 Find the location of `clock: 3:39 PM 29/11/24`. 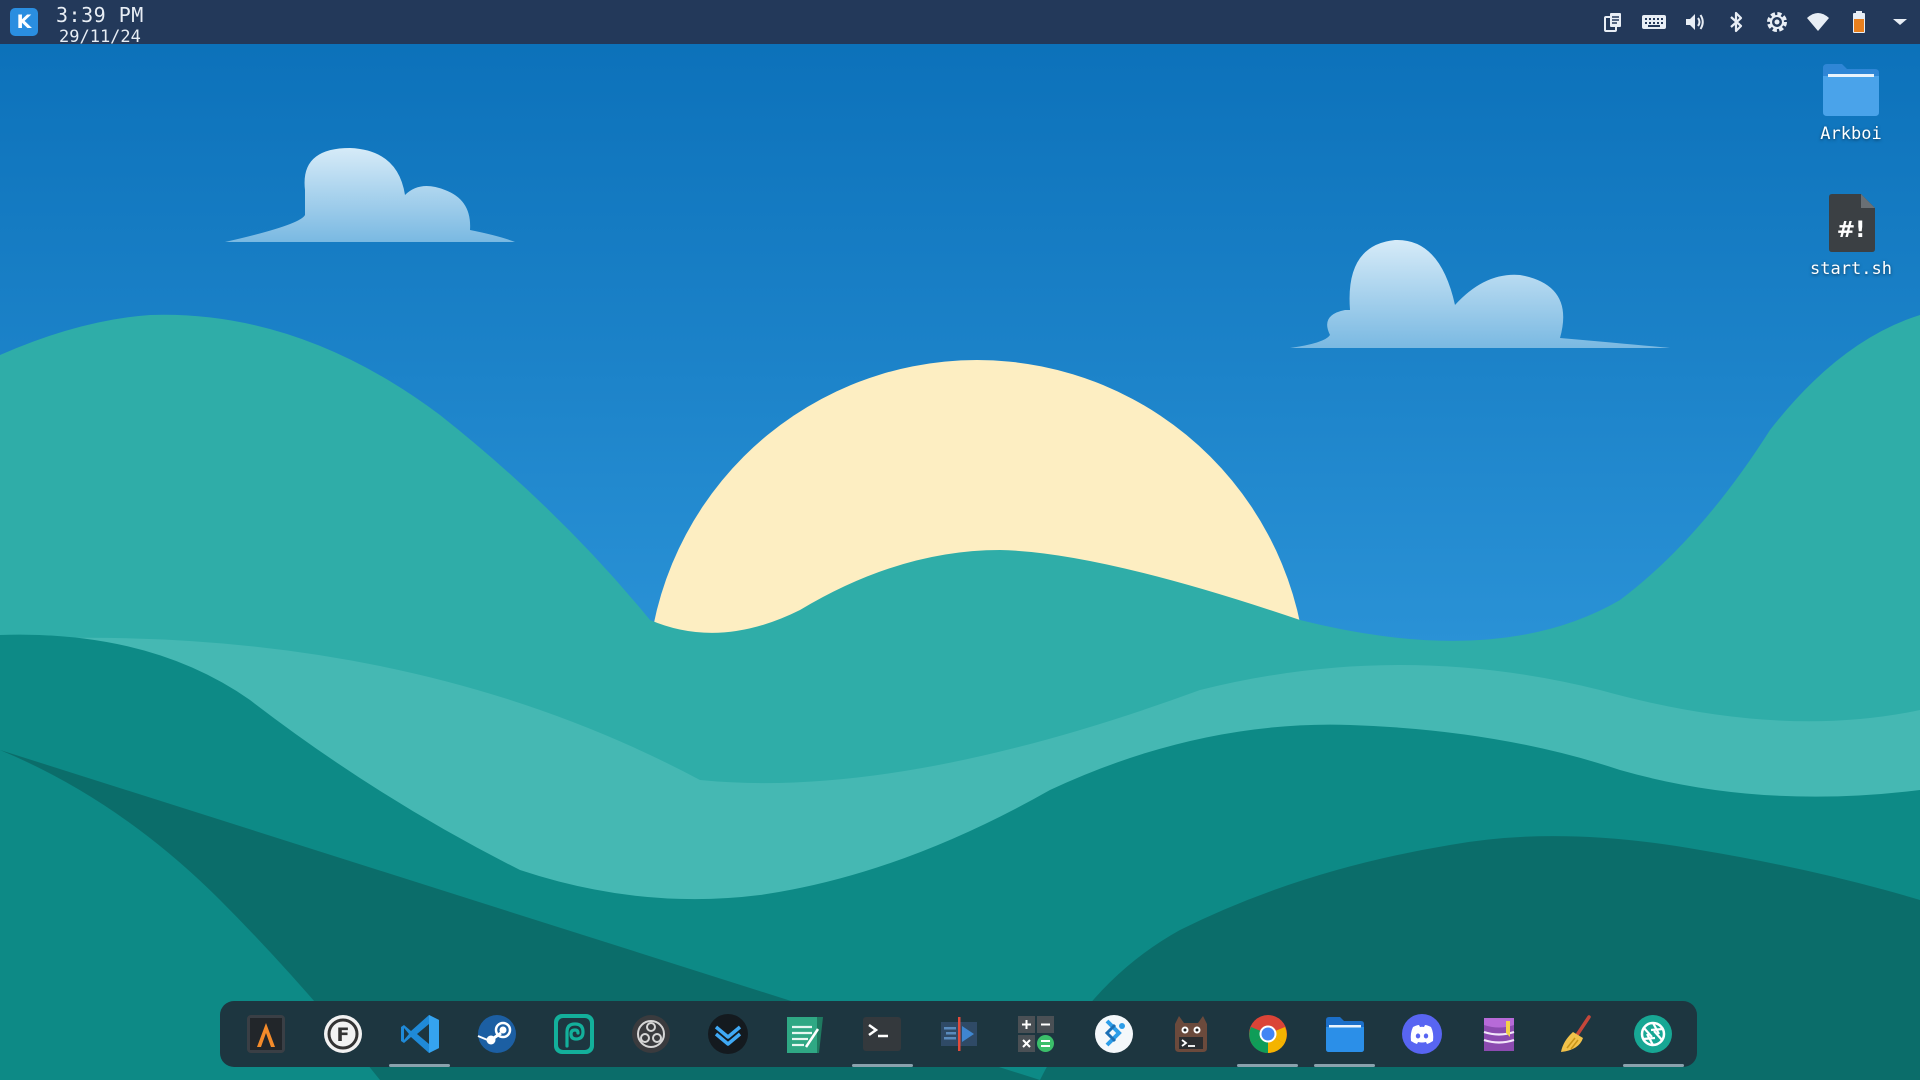

clock: 3:39 PM 29/11/24 is located at coordinates (100, 25).